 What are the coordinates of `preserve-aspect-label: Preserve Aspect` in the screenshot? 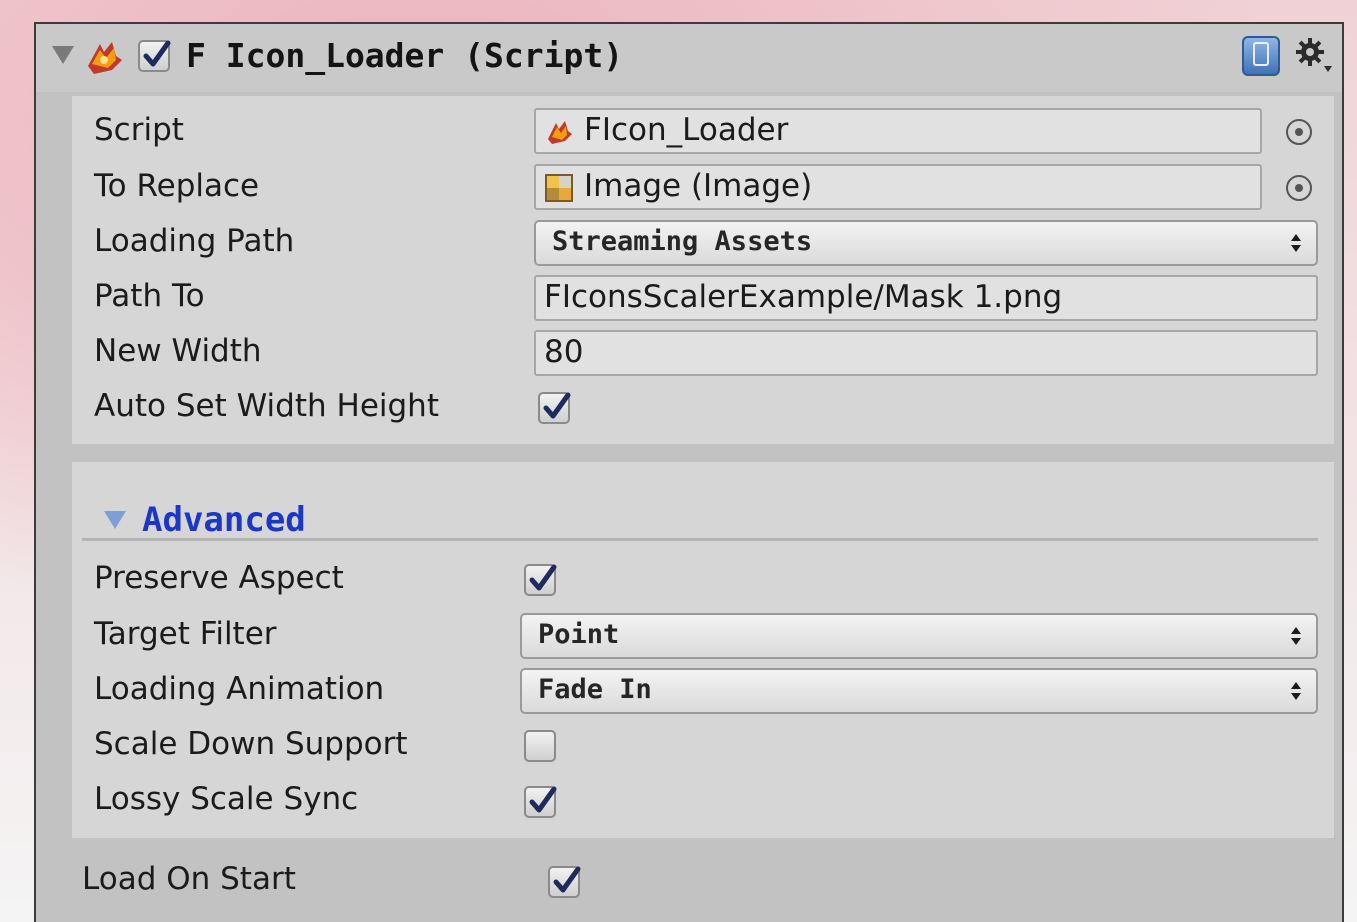 It's located at (219, 578).